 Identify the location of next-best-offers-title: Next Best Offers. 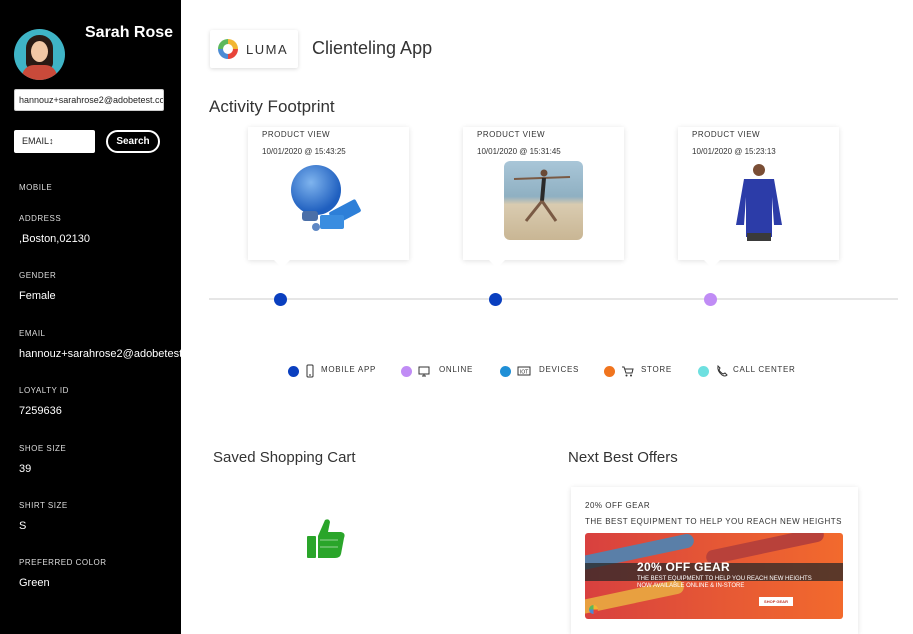
(623, 457).